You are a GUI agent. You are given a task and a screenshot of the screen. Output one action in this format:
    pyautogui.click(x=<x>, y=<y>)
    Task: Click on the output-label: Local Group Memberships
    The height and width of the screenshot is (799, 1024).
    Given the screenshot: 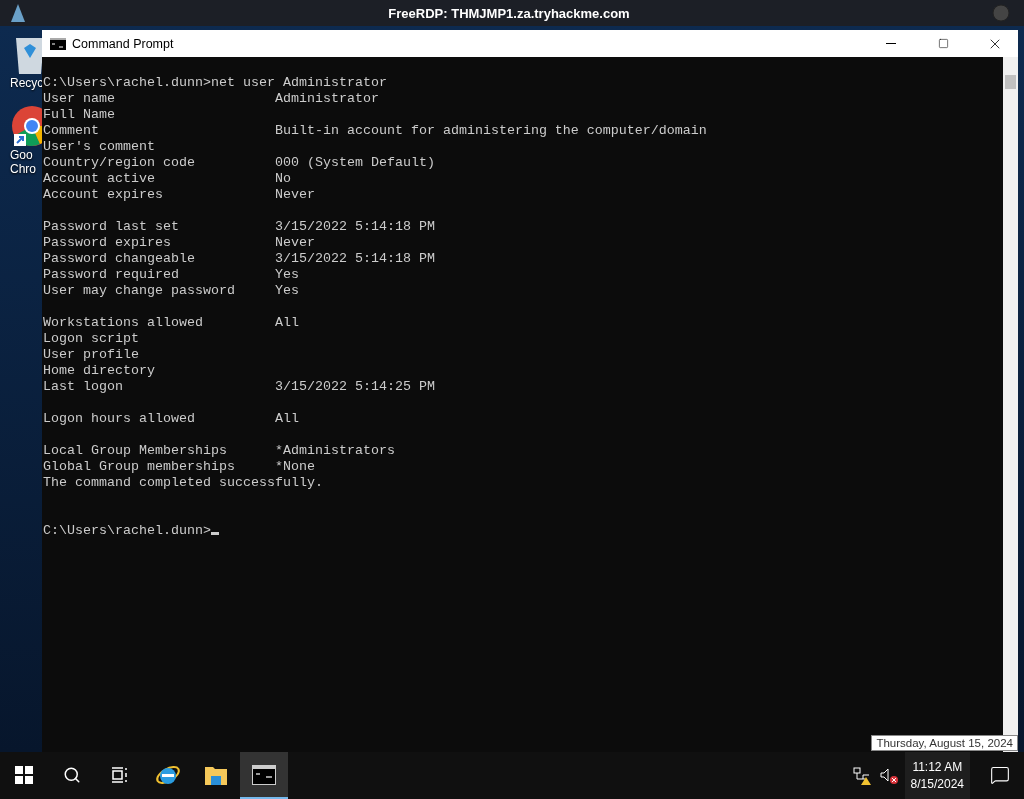 What is the action you would take?
    pyautogui.click(x=135, y=451)
    